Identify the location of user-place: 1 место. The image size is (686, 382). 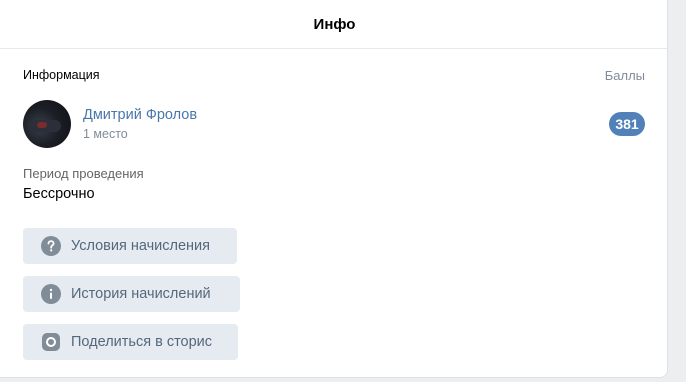
(105, 134).